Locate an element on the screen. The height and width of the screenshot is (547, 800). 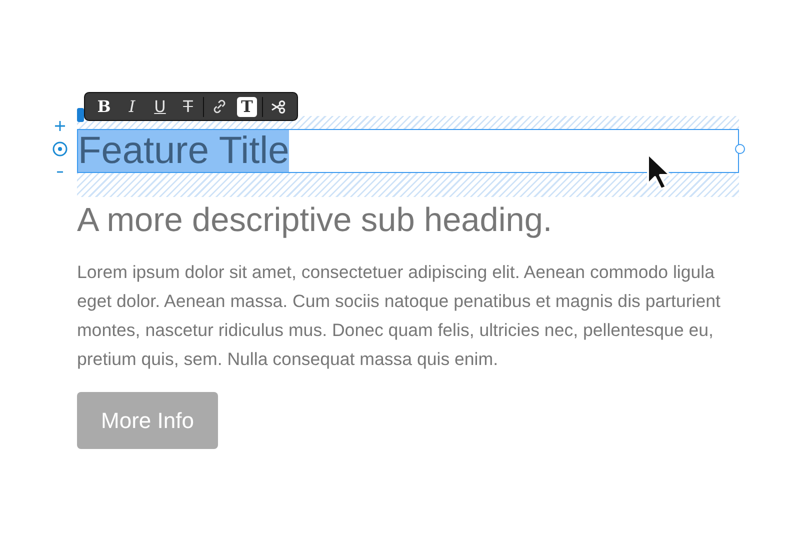
resize-handle is located at coordinates (740, 149).